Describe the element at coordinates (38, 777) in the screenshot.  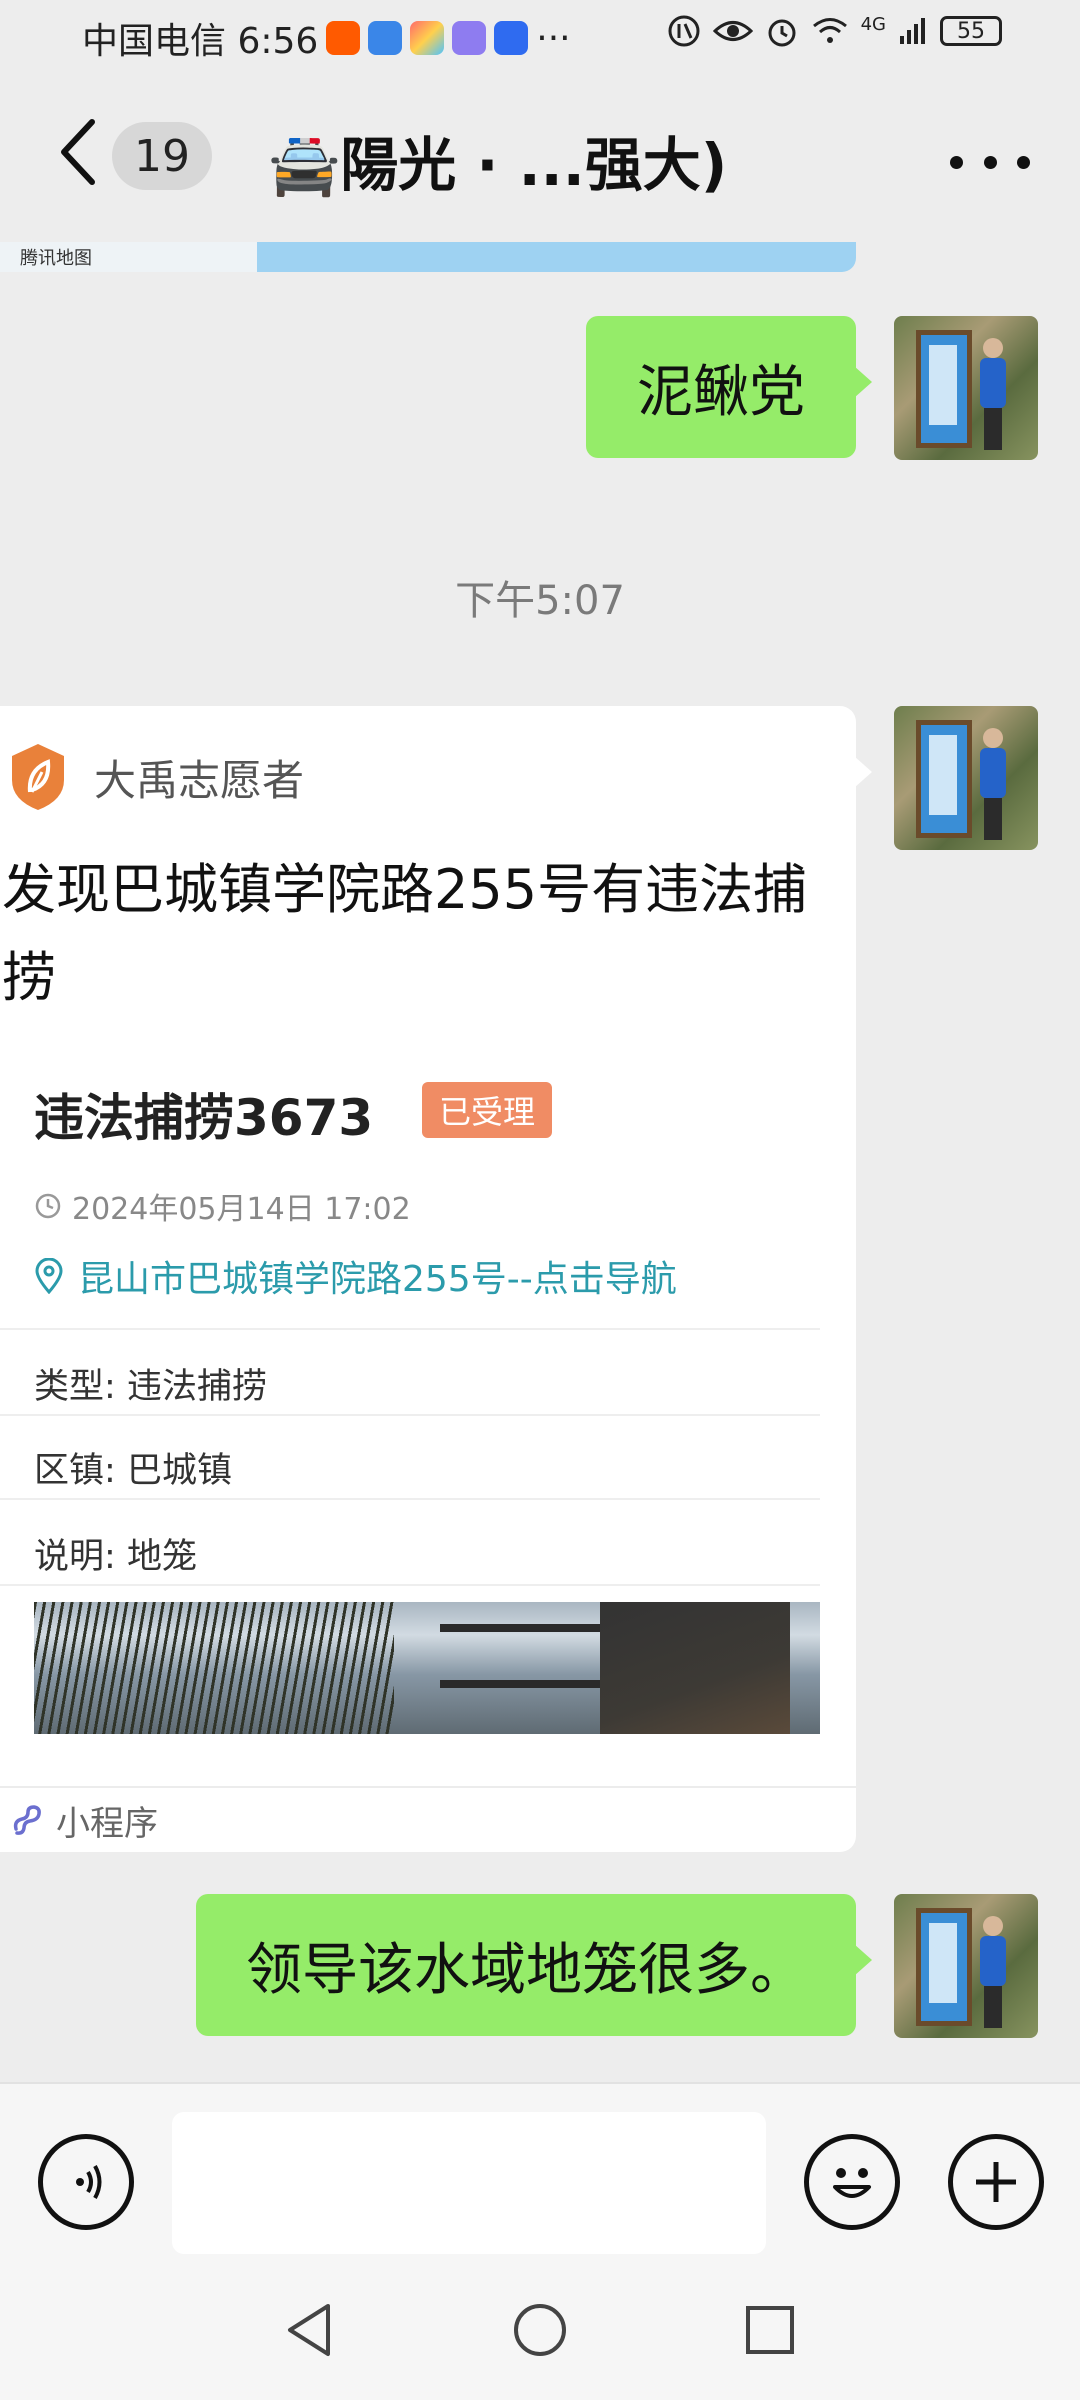
I see `leaf-logo-icon` at that location.